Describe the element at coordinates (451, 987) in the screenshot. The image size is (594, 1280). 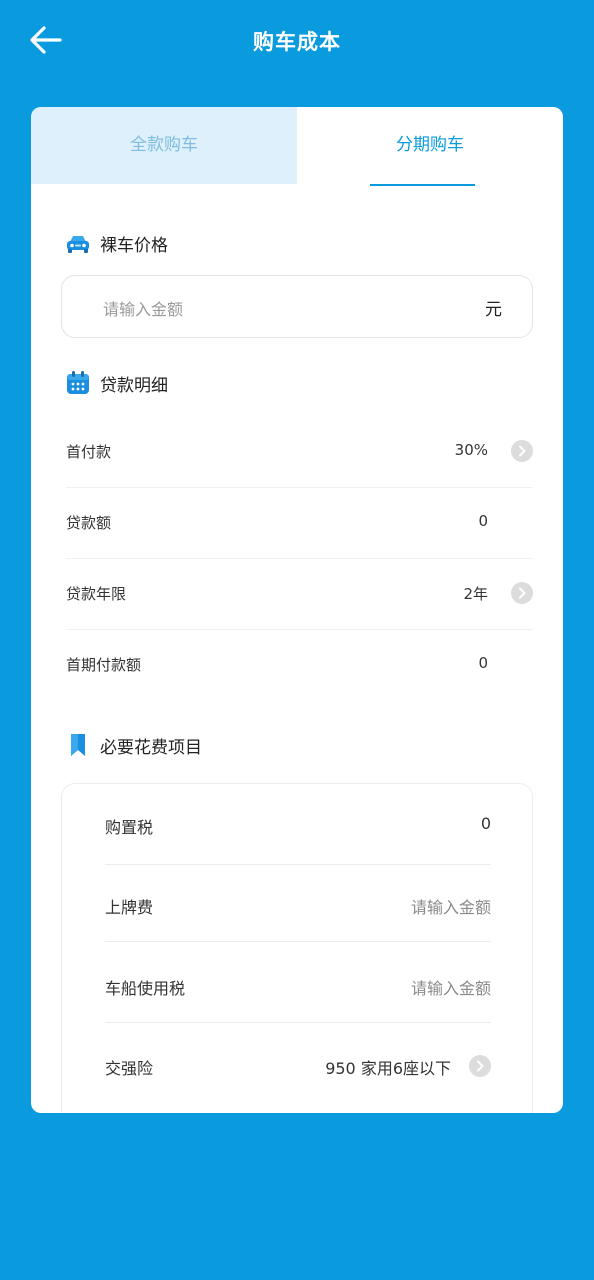
I see `vehicle-tax-input: 请输入金额` at that location.